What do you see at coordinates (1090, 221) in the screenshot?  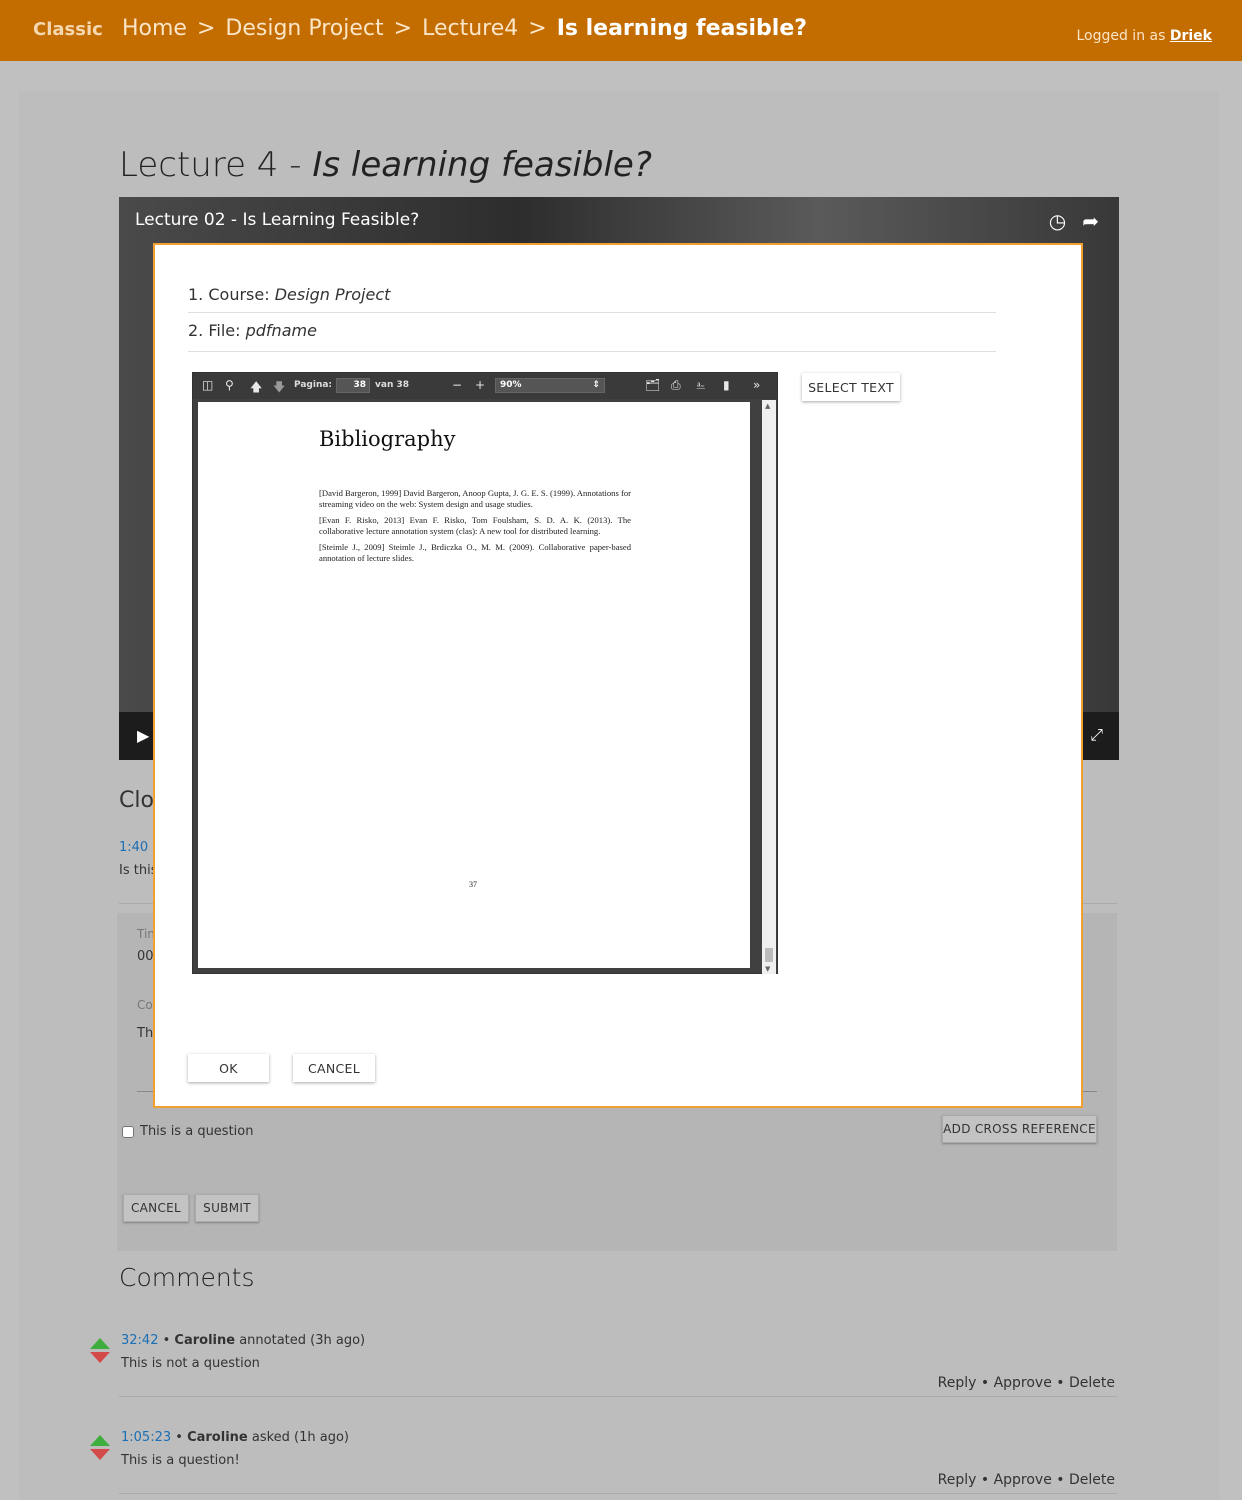 I see `share-icon: ➦` at bounding box center [1090, 221].